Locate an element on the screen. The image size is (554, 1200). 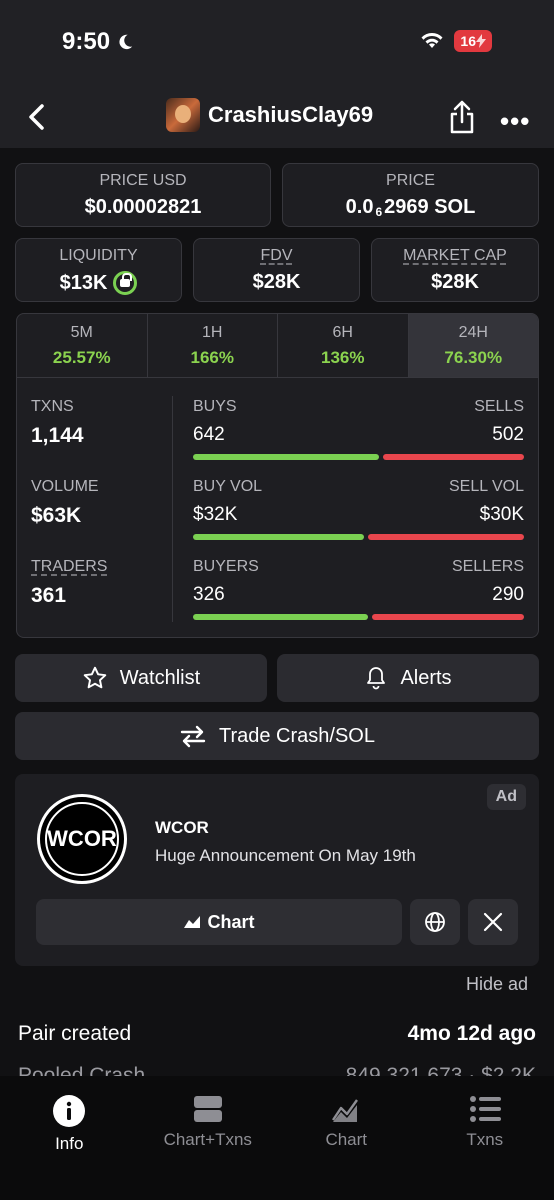
ad-website-button is located at coordinates (435, 922).